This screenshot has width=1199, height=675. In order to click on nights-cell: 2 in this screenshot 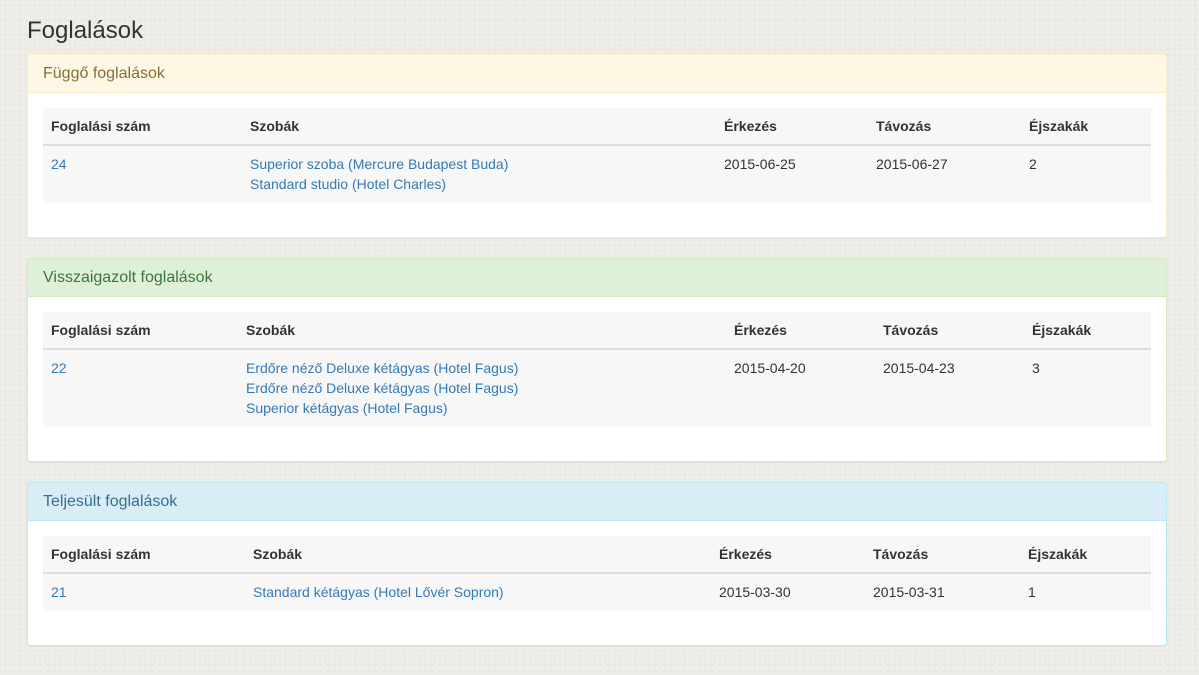, I will do `click(1033, 164)`.